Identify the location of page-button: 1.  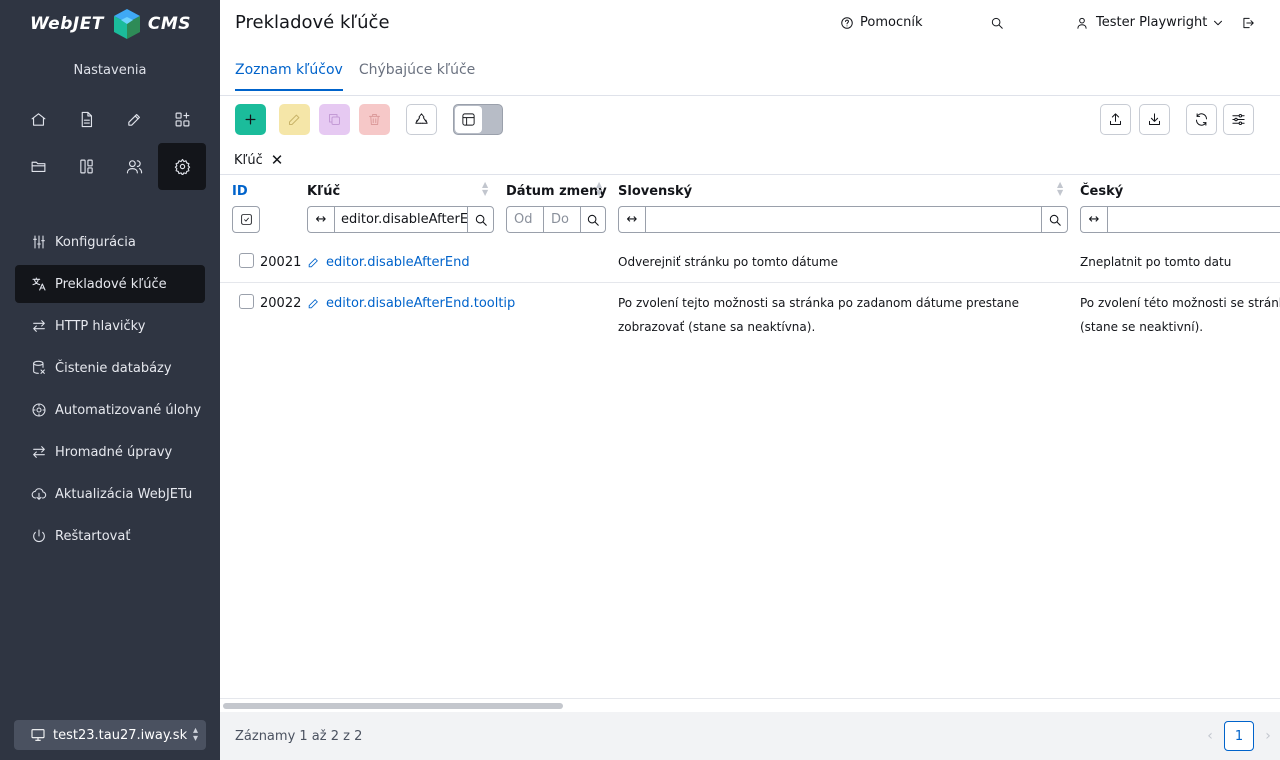
(1239, 736).